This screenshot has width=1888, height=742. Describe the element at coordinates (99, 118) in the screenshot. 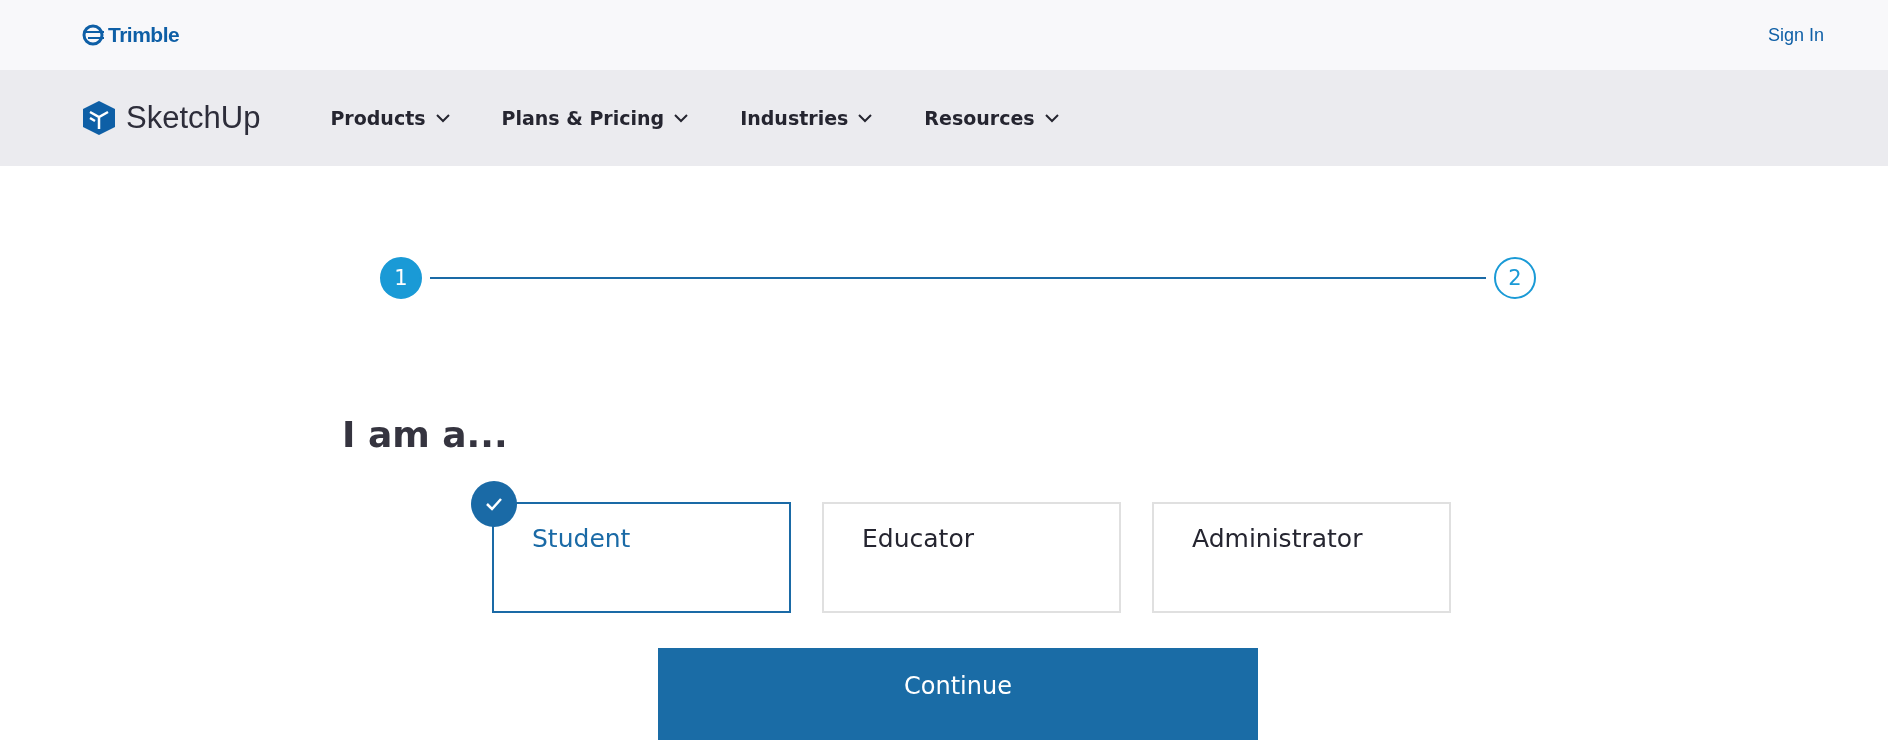

I see `cube-icon` at that location.